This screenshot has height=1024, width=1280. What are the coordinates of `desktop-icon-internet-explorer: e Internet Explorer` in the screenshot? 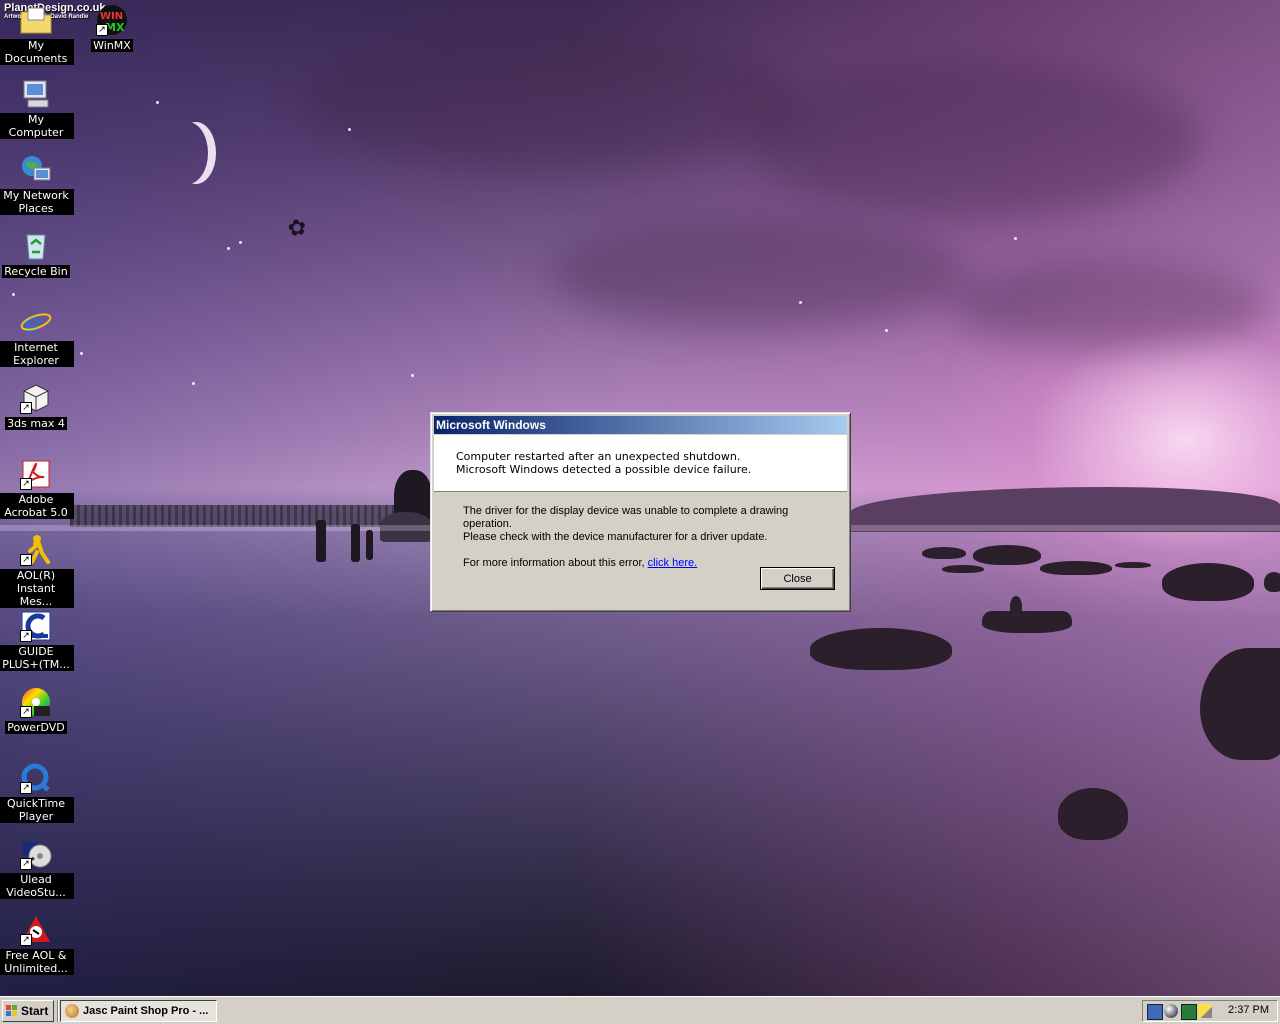 It's located at (37, 336).